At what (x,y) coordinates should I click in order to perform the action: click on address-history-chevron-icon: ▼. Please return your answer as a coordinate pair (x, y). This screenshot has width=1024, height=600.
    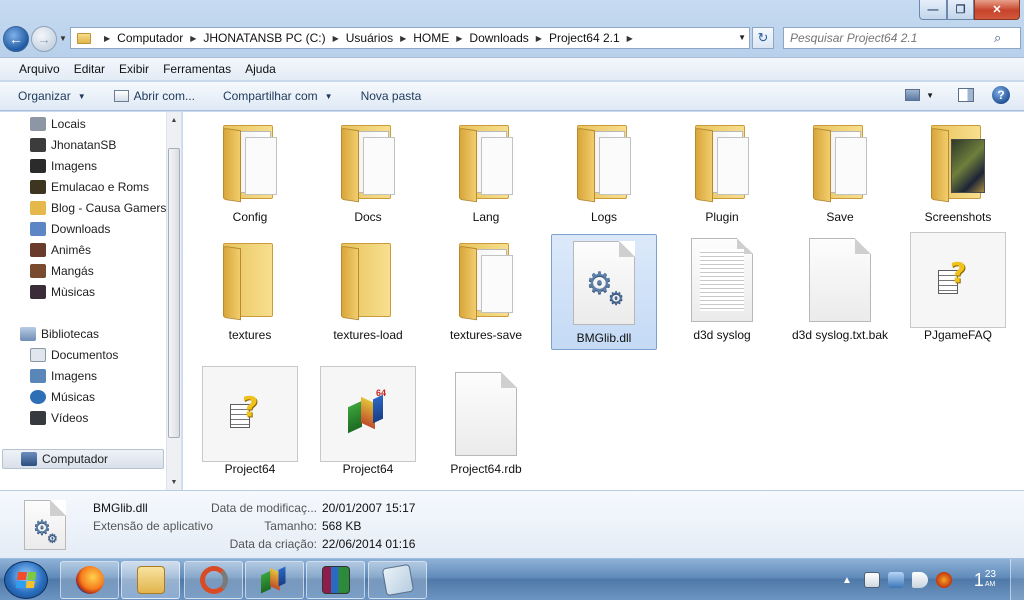
    Looking at the image, I should click on (742, 37).